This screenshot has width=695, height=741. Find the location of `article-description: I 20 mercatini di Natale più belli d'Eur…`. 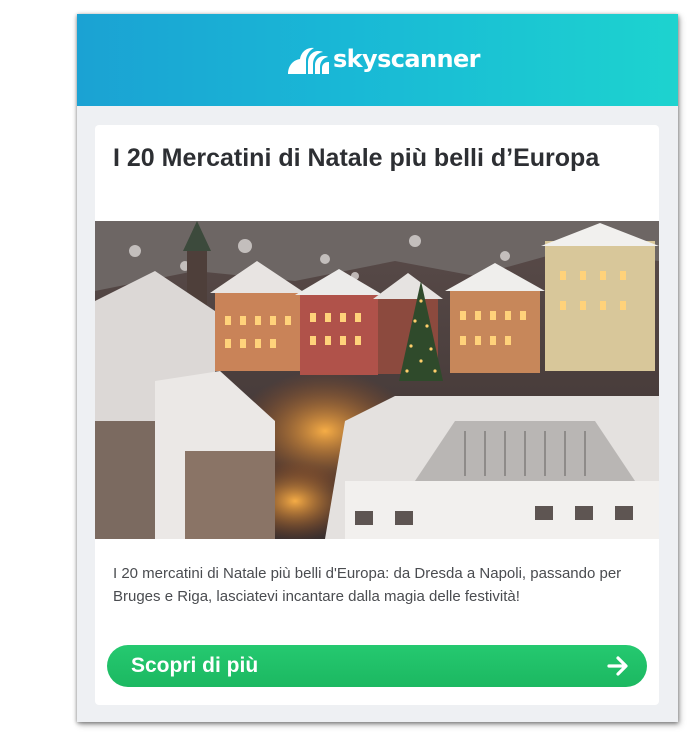

article-description: I 20 mercatini di Natale più belli d'Eur… is located at coordinates (367, 585).